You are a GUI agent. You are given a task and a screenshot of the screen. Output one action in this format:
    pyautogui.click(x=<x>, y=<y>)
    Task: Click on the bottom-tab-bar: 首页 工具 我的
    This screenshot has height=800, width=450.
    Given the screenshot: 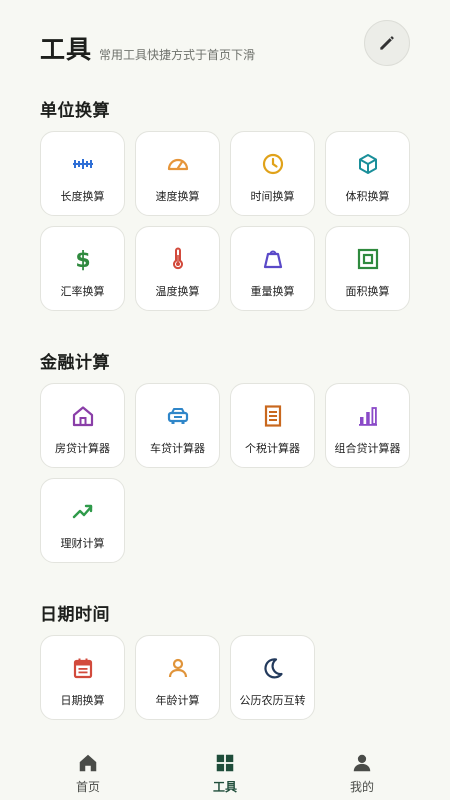 What is the action you would take?
    pyautogui.click(x=225, y=770)
    